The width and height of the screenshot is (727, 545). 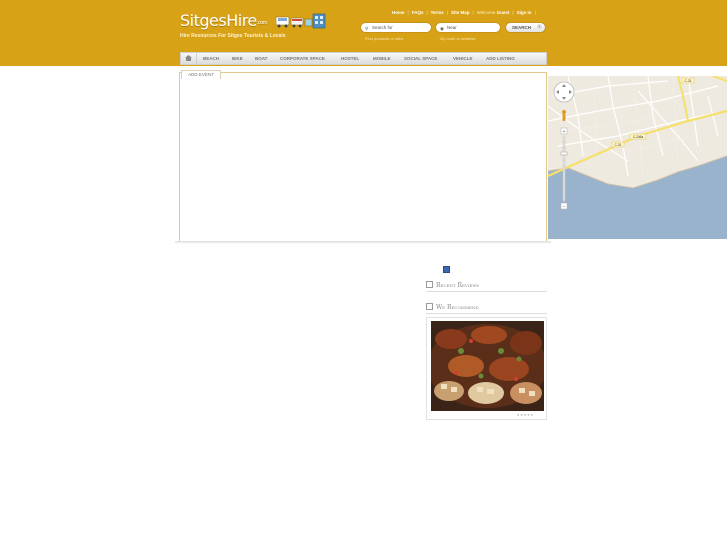 What do you see at coordinates (564, 92) in the screenshot?
I see `map-pan-control` at bounding box center [564, 92].